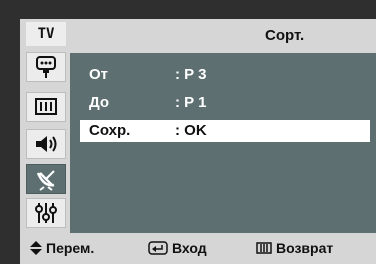 This screenshot has height=264, width=376. Describe the element at coordinates (191, 102) in the screenshot. I see `setting-value: : P 1` at that location.